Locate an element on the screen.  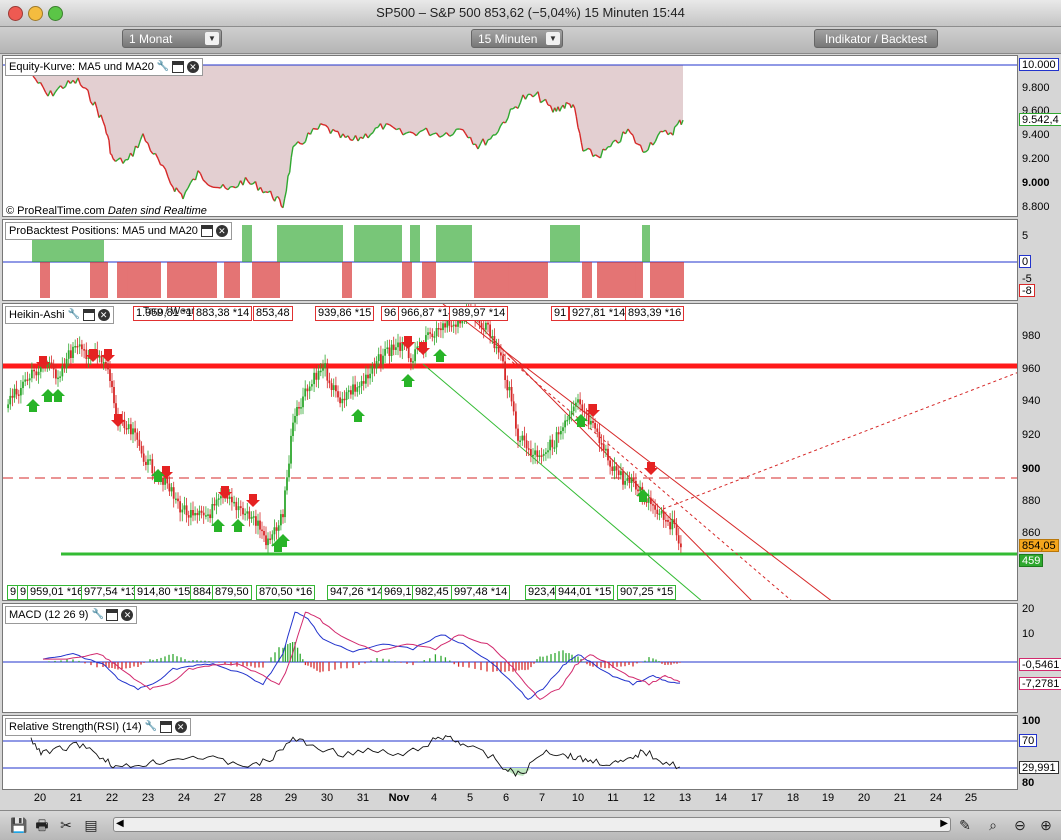
rsi-pane: Relative Strength(RSI) (14) 🔧 ✕ is located at coordinates (510, 752).